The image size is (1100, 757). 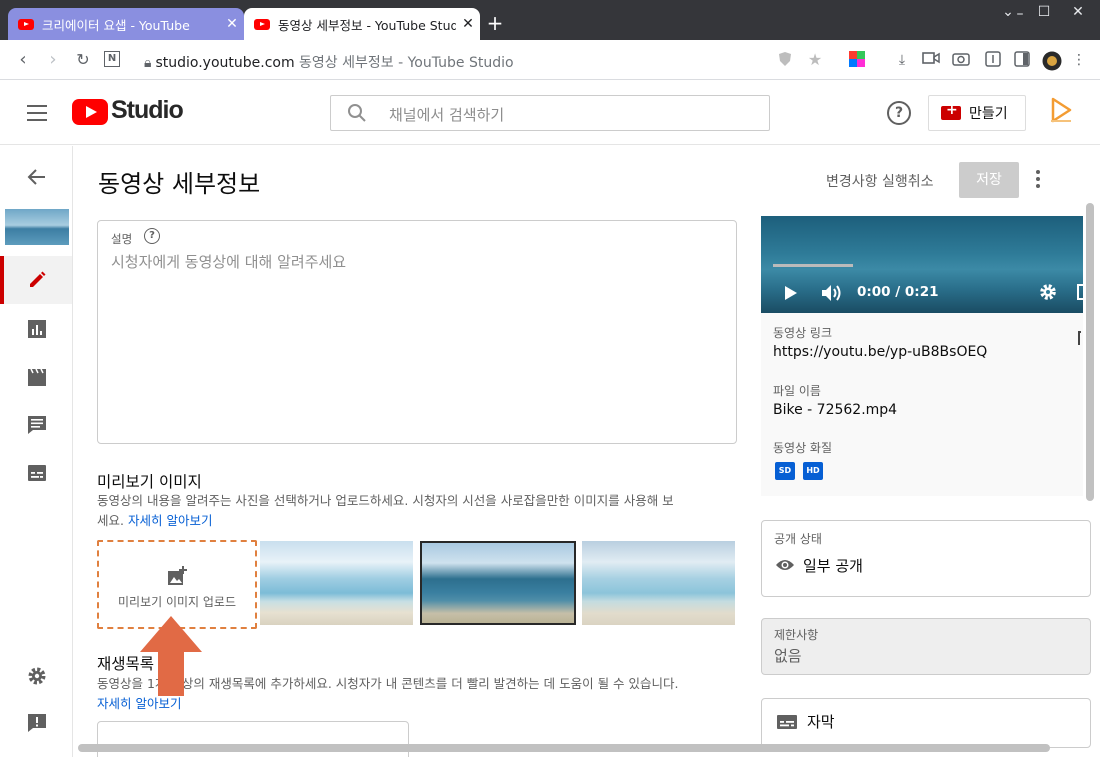 What do you see at coordinates (951, 111) in the screenshot?
I see `create-video-icon` at bounding box center [951, 111].